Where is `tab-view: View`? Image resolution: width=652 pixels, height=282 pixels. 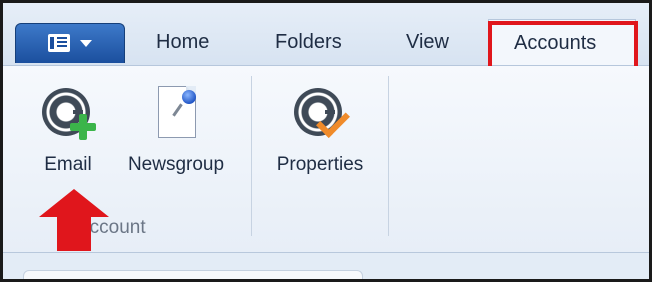
tab-view: View is located at coordinates (427, 42).